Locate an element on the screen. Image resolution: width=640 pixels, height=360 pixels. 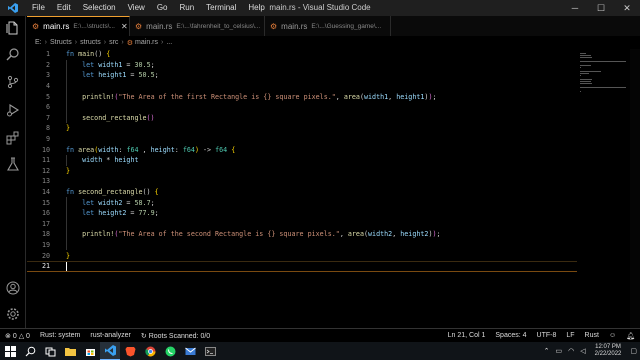
code-token: f64 is located at coordinates (188, 149).